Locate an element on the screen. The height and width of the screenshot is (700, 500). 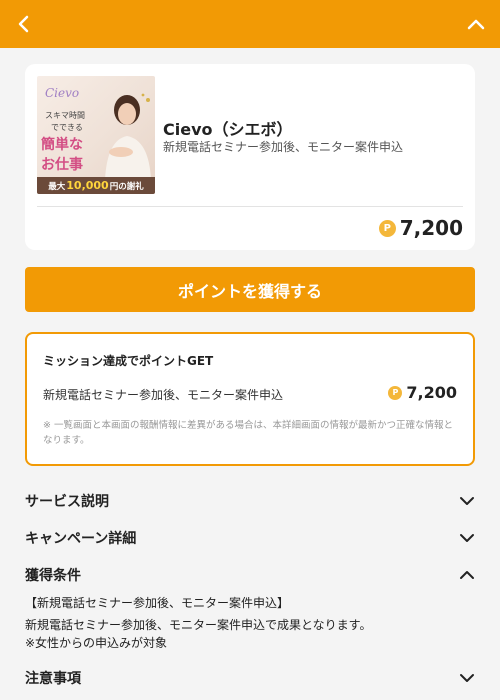
conditions-line-1: 【新規電話セミナー参加後、モニター案件申込】 is located at coordinates (157, 603).